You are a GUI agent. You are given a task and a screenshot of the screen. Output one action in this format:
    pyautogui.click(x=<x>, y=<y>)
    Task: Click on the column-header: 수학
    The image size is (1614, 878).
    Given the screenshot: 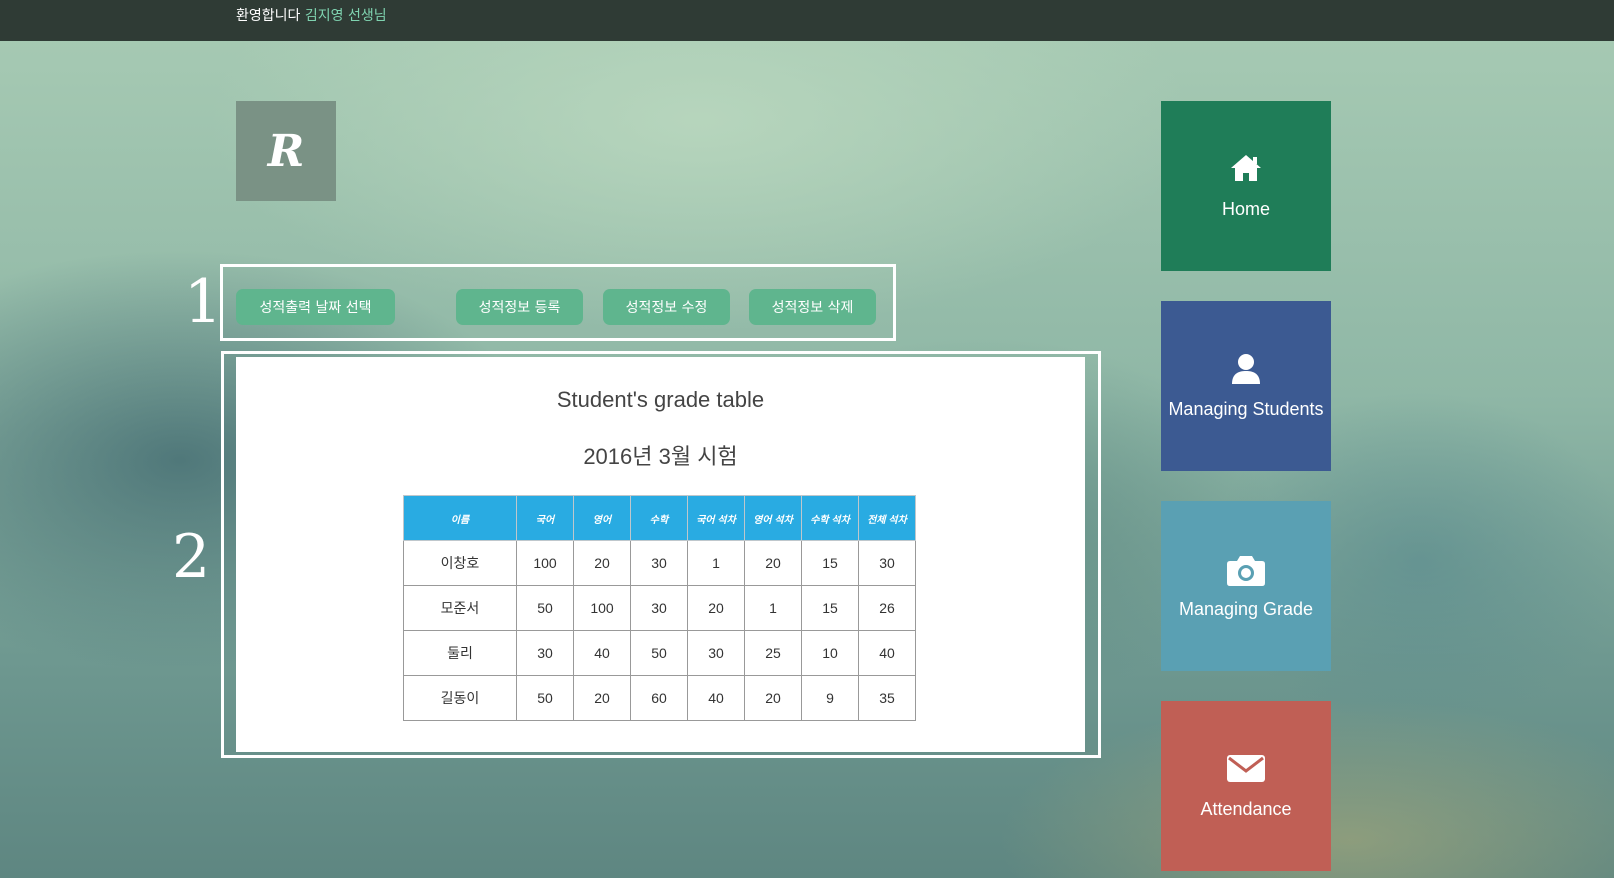 What is the action you would take?
    pyautogui.click(x=659, y=518)
    